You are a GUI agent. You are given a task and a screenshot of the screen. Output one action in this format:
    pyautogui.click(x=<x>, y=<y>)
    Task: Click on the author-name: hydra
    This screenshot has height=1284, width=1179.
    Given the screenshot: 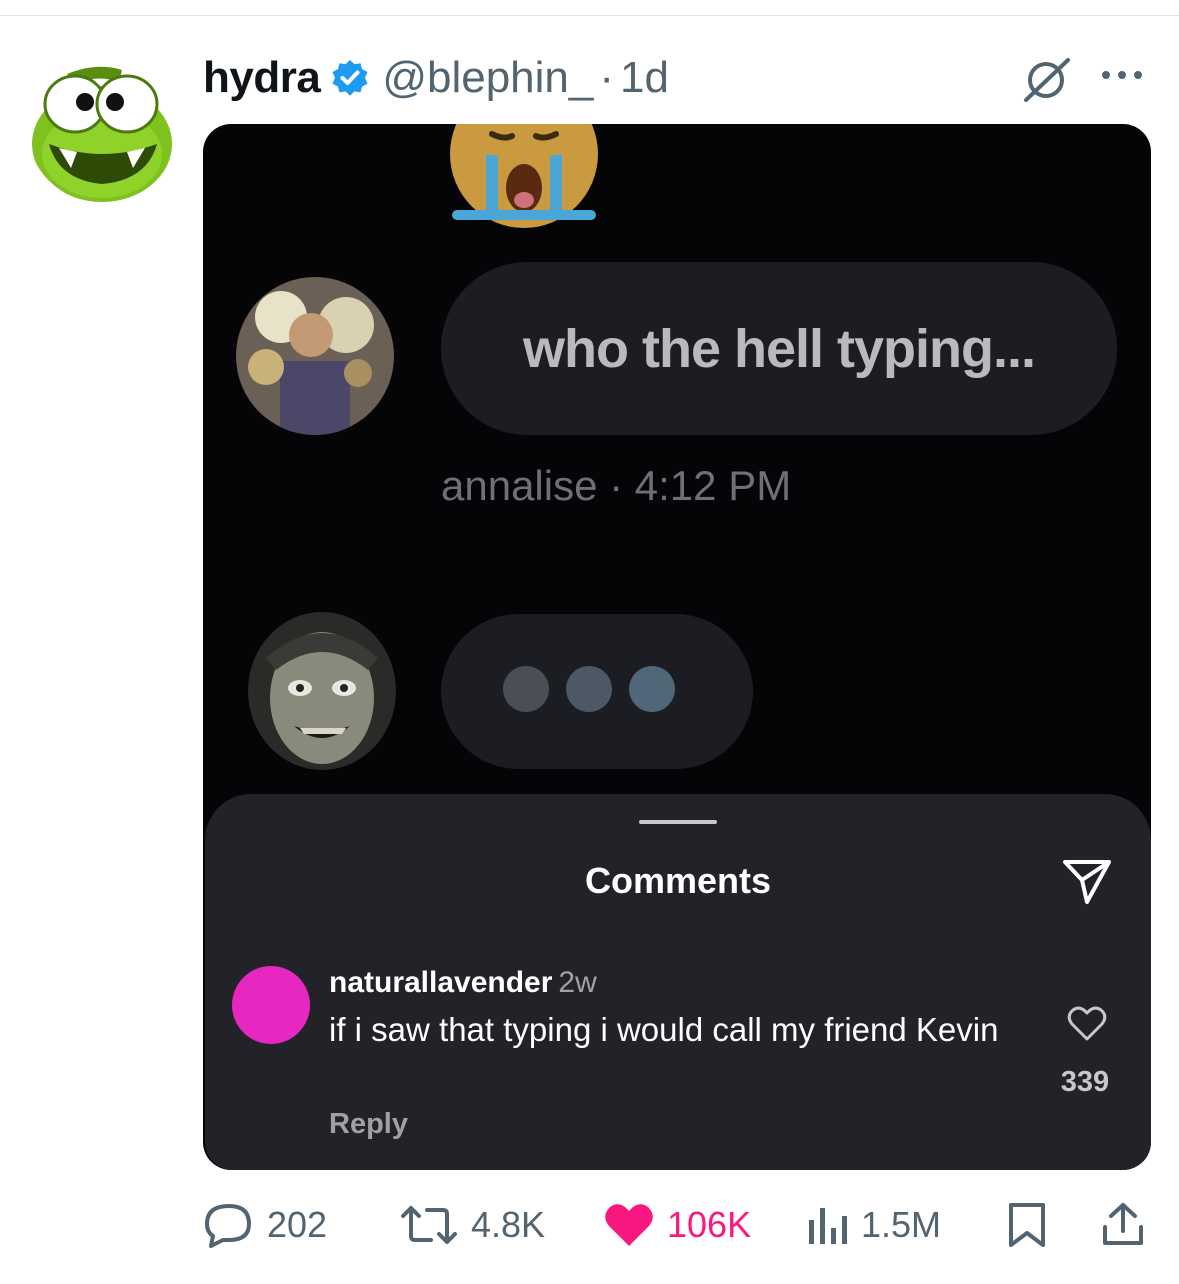 What is the action you would take?
    pyautogui.click(x=262, y=78)
    